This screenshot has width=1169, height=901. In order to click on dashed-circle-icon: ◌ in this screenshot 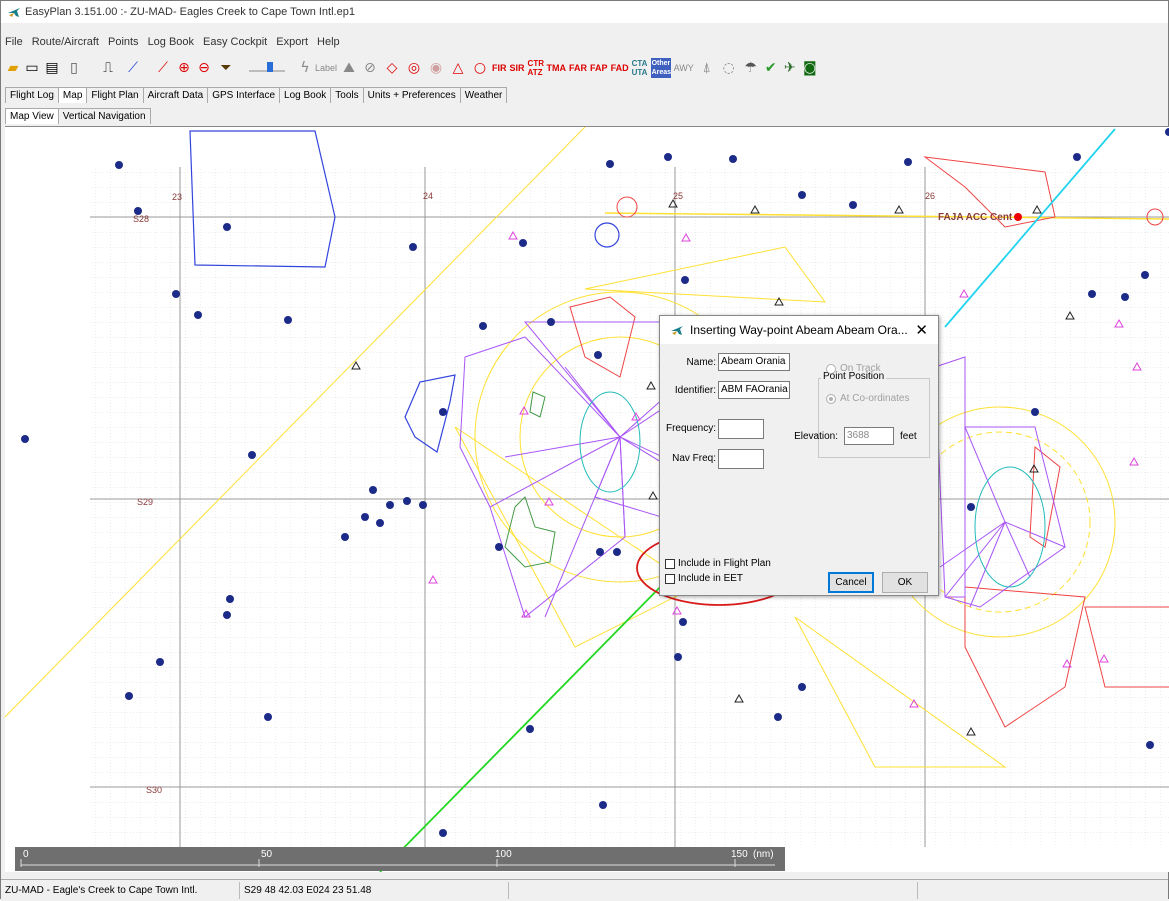, I will do `click(729, 68)`.